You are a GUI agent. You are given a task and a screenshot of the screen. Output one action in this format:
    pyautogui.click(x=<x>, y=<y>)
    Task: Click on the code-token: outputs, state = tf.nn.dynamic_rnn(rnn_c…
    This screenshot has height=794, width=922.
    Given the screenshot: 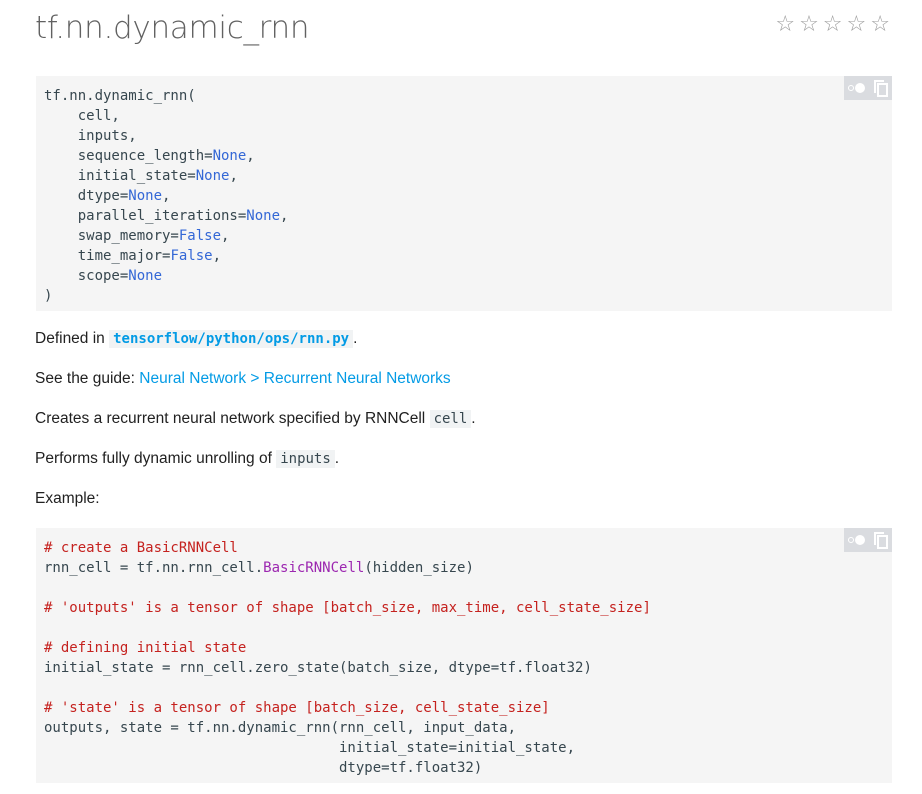 What is the action you would take?
    pyautogui.click(x=280, y=728)
    